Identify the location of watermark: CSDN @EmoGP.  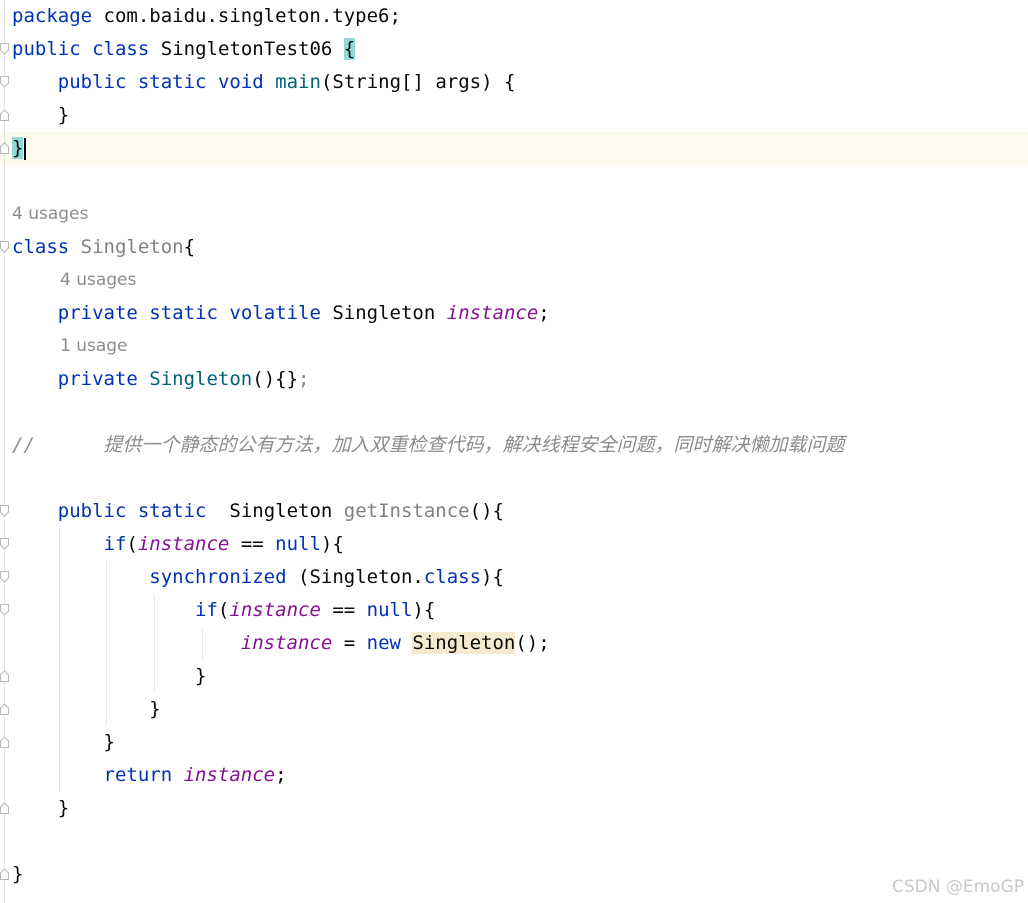
(958, 887).